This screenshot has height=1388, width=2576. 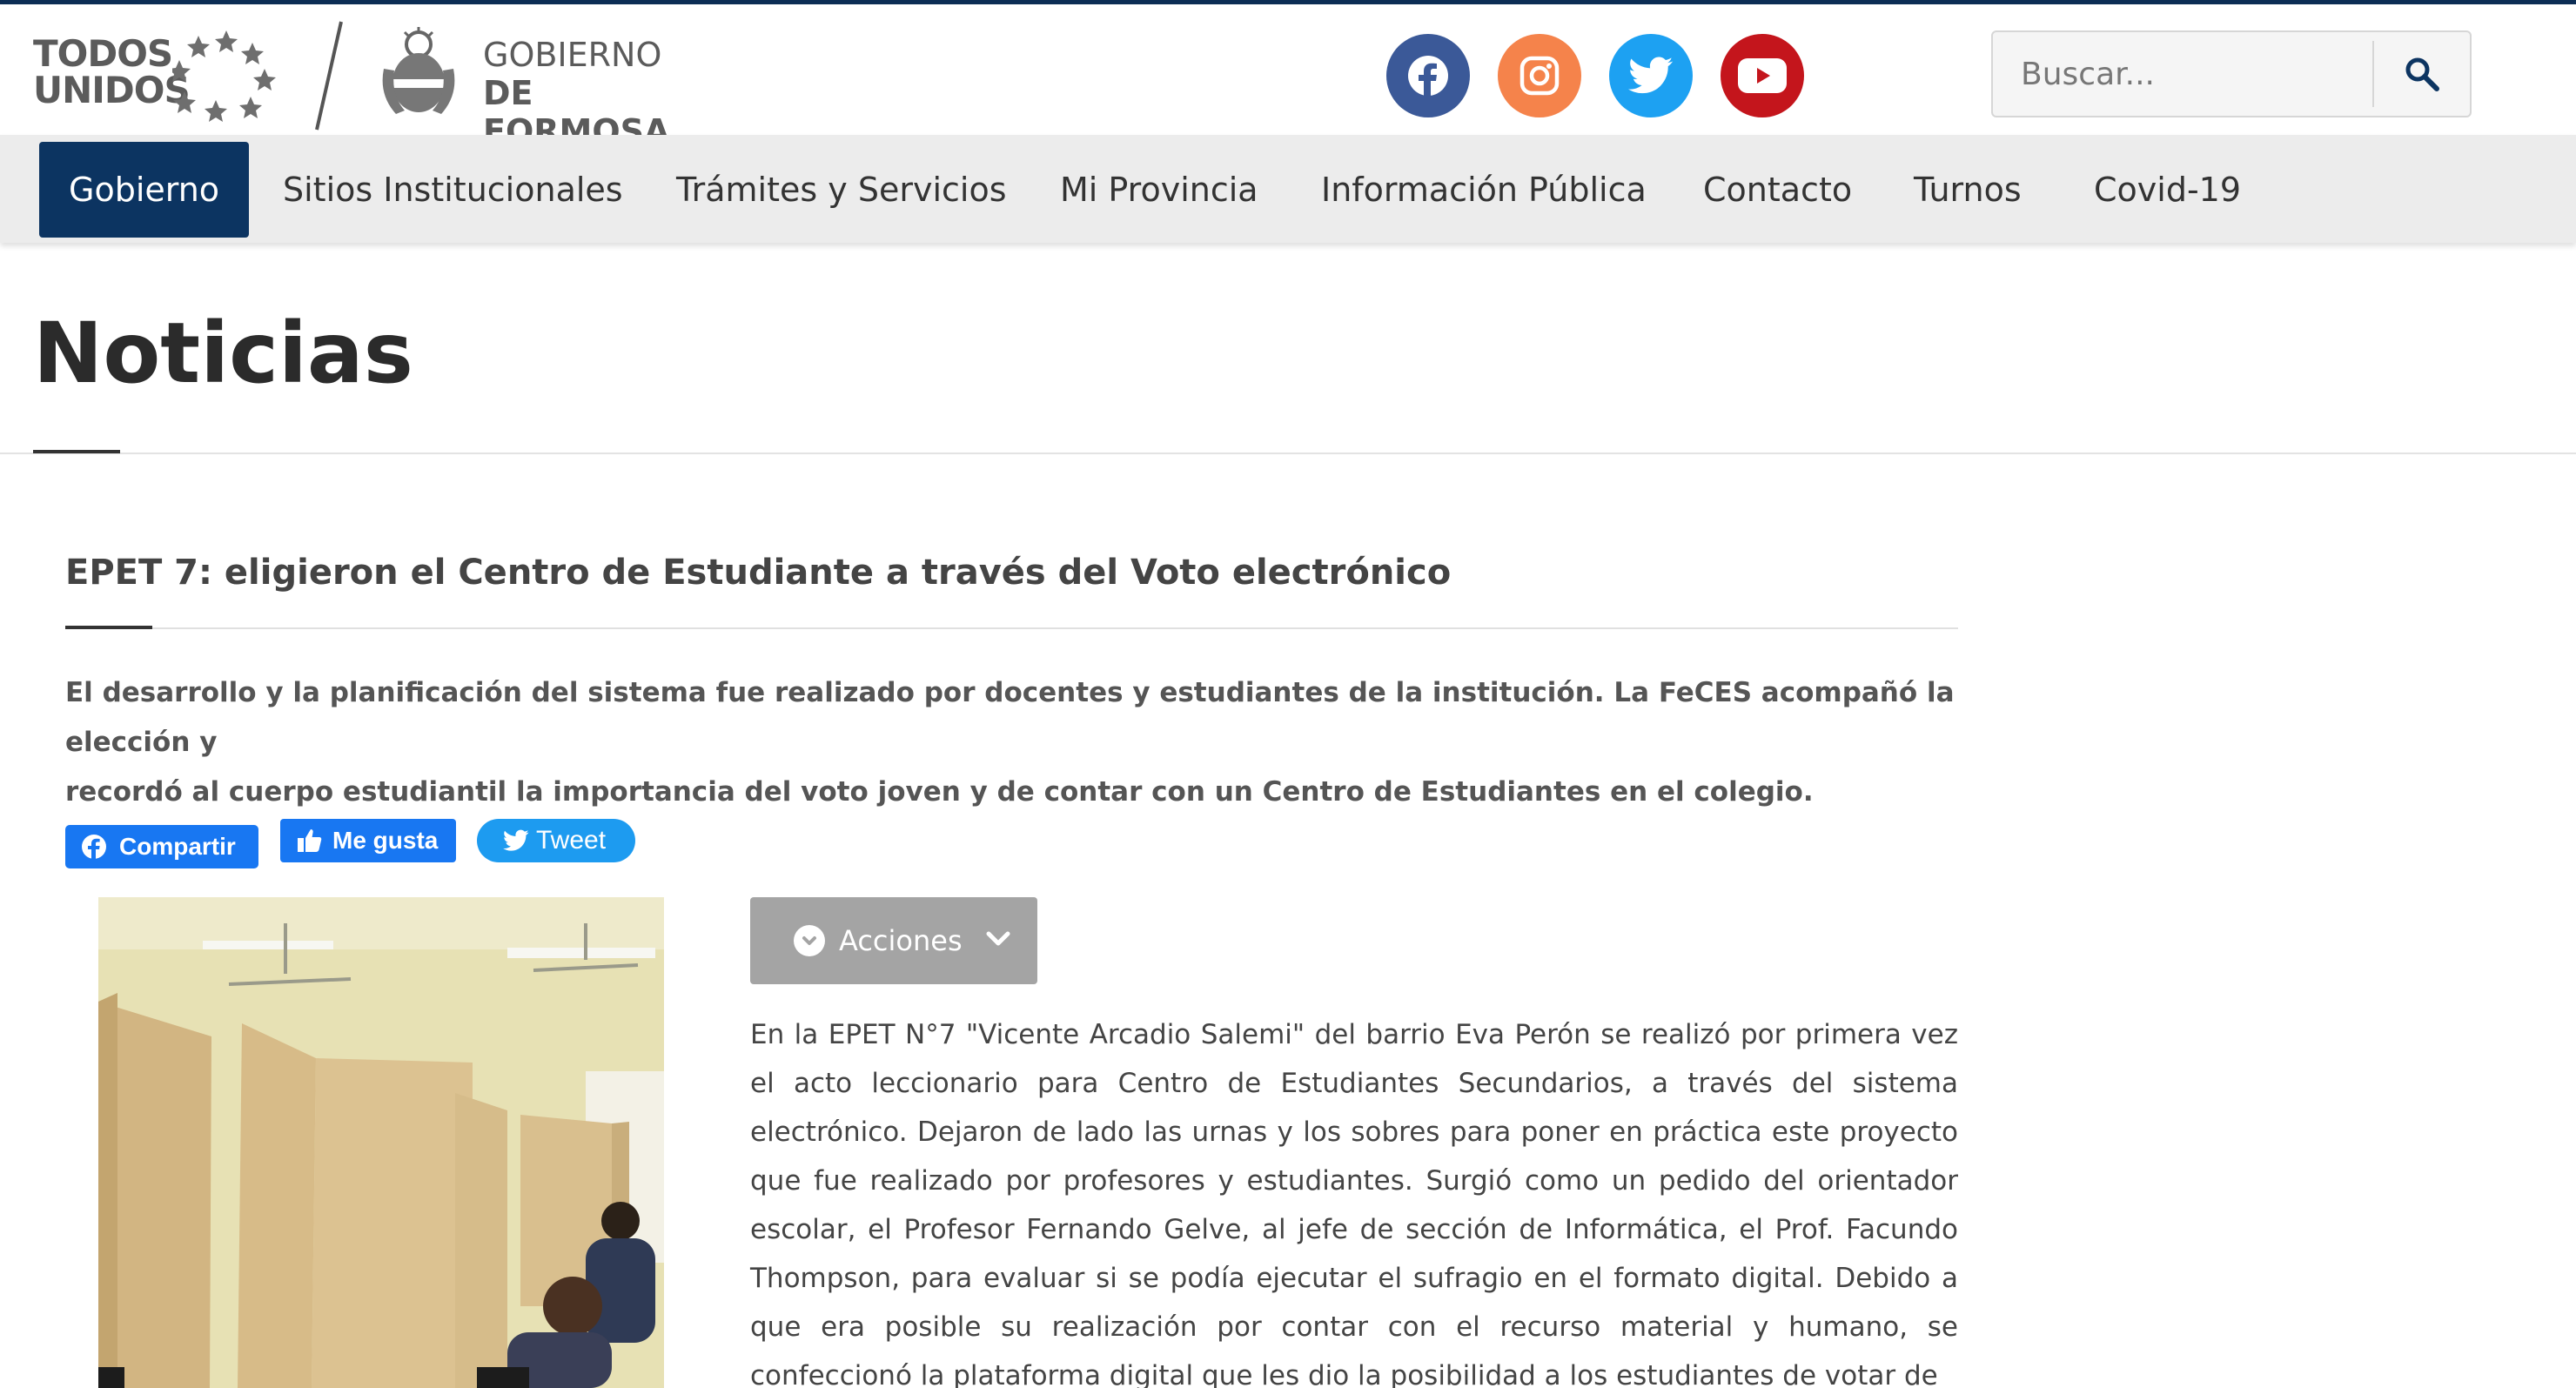 I want to click on title-underline, so click(x=77, y=451).